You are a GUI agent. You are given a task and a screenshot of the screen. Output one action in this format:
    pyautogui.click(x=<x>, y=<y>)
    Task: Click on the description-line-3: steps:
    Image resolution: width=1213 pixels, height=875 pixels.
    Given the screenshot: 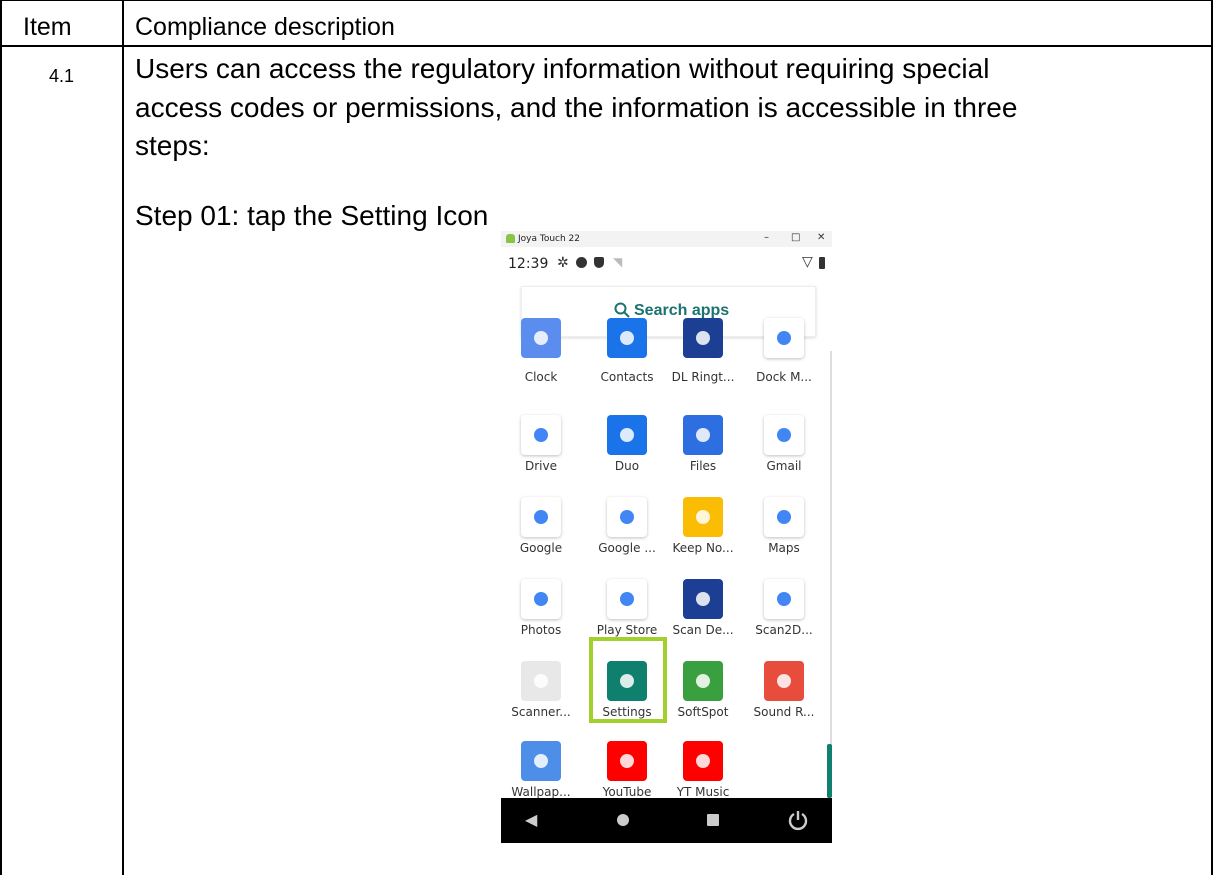 What is the action you would take?
    pyautogui.click(x=172, y=145)
    